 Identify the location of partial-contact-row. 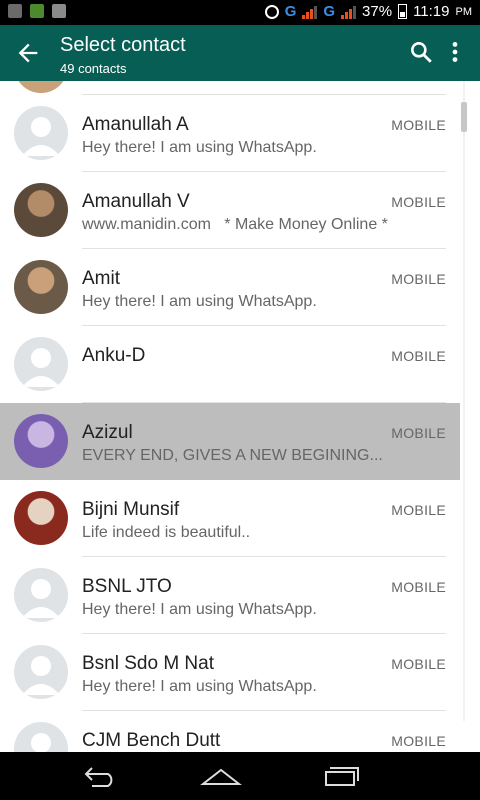
(230, 88).